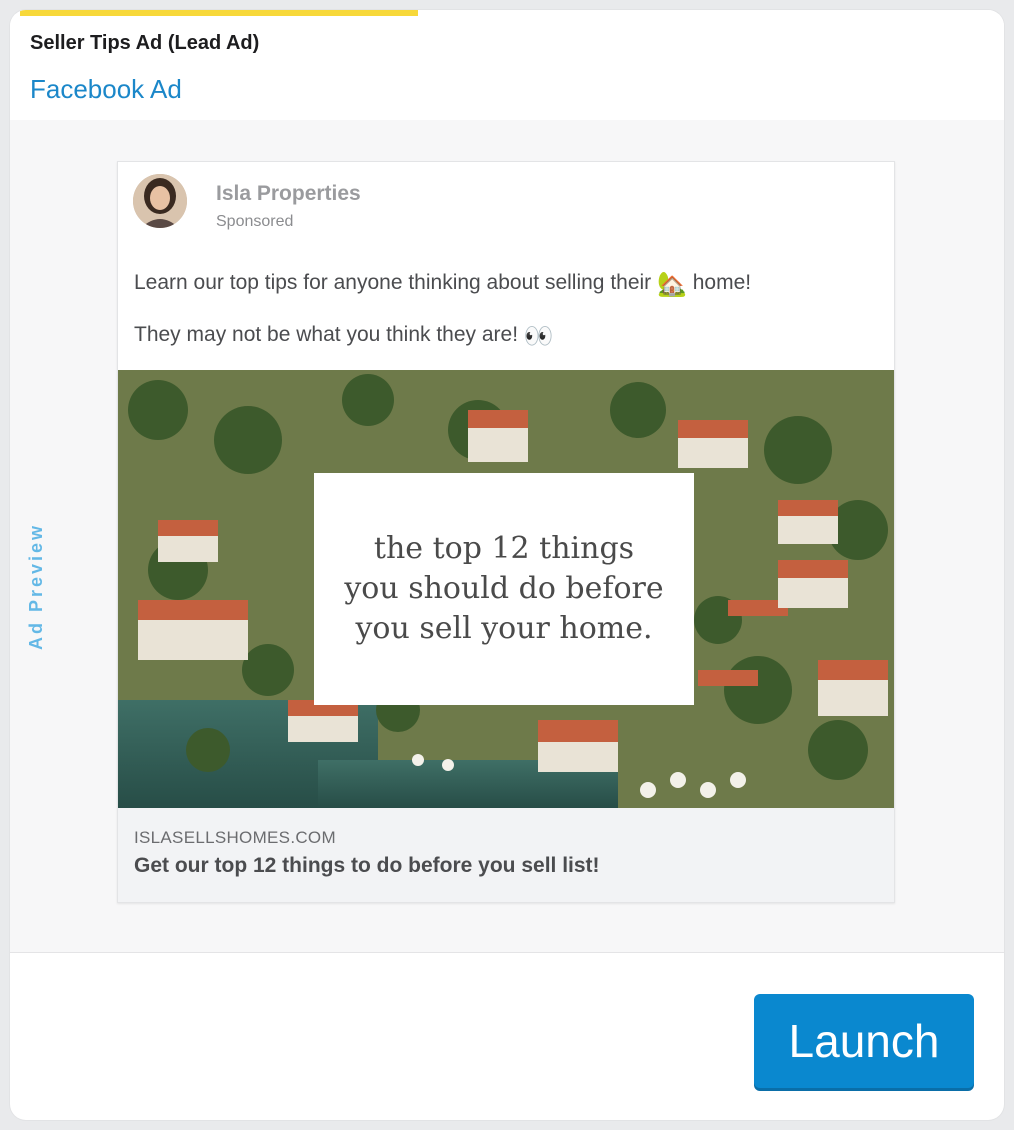 The height and width of the screenshot is (1130, 1014). I want to click on launch-button: Launch, so click(864, 1041).